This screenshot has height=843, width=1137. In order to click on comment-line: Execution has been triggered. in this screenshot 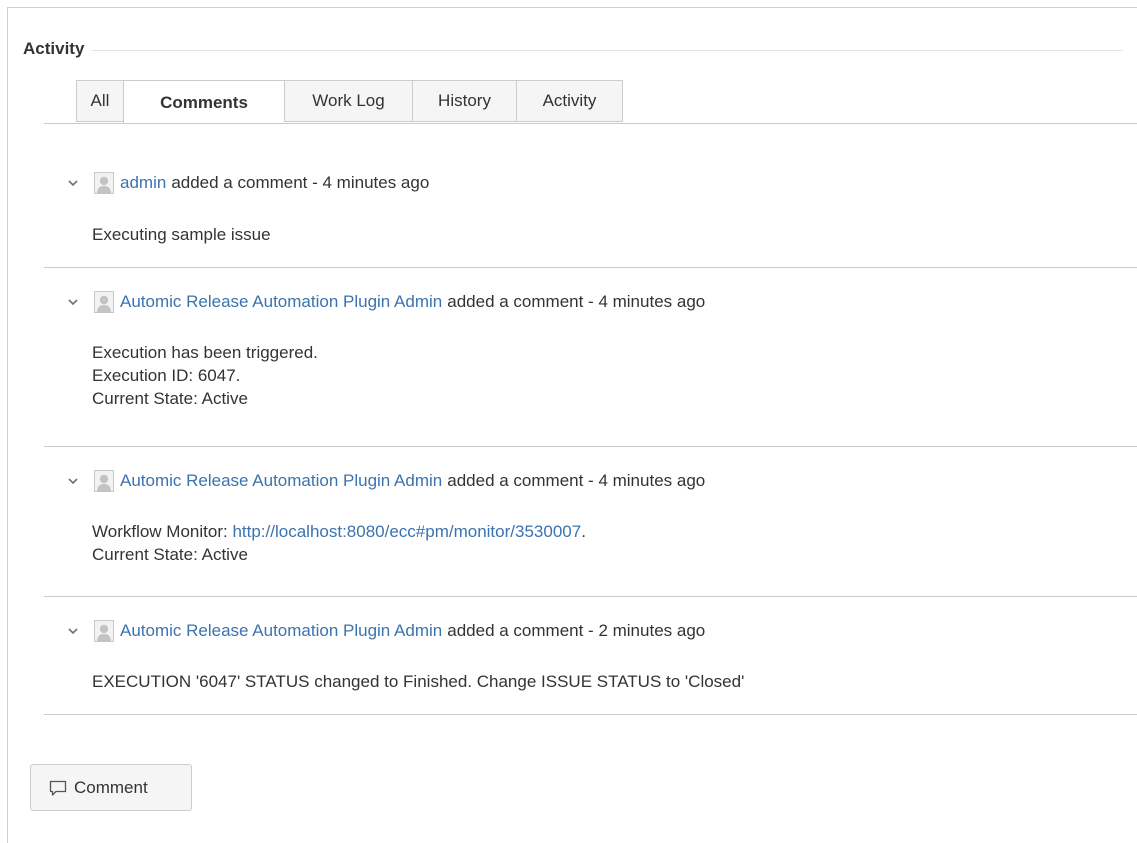, I will do `click(205, 352)`.